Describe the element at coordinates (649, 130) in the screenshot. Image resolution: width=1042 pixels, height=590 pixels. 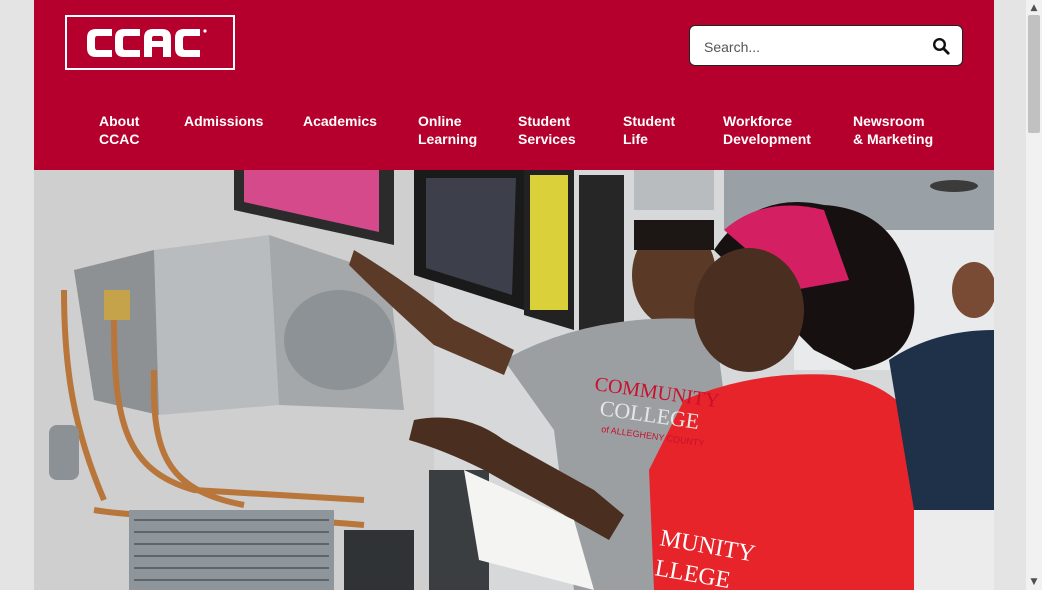
I see `nav-student-life: Student Life` at that location.